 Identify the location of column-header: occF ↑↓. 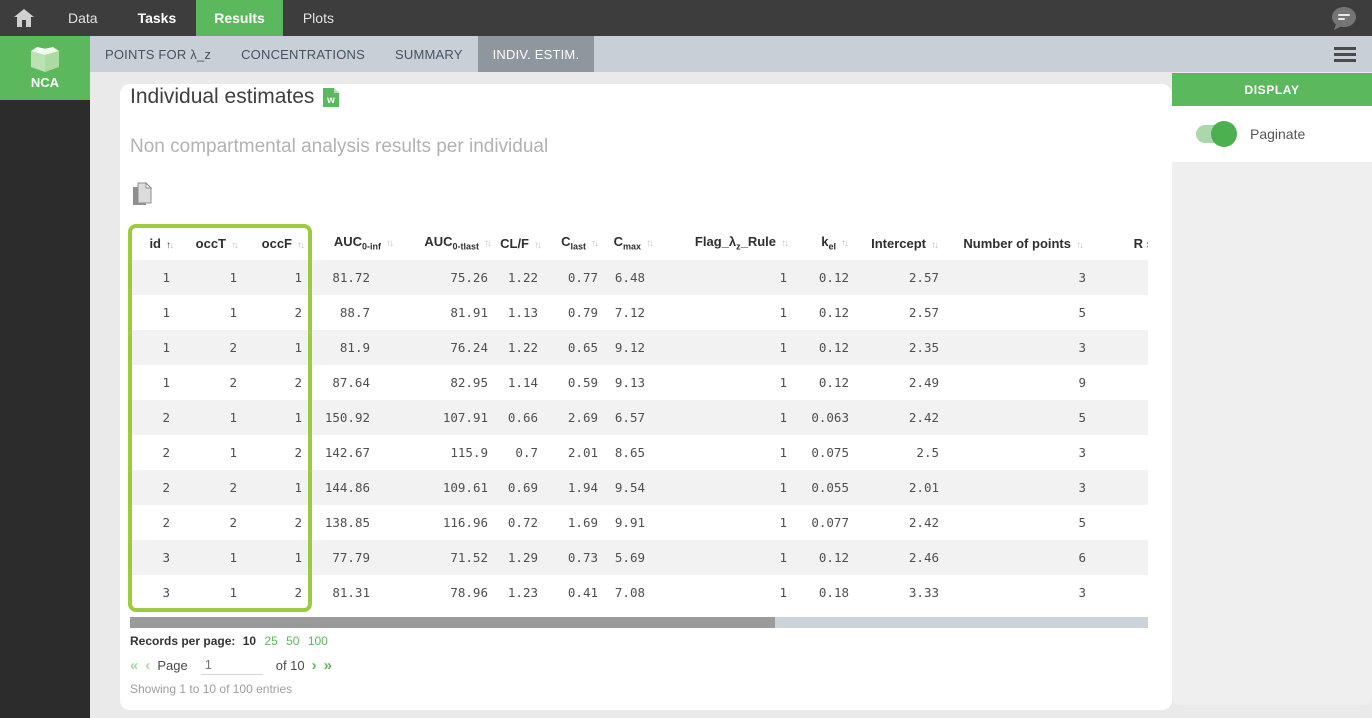
(278, 243).